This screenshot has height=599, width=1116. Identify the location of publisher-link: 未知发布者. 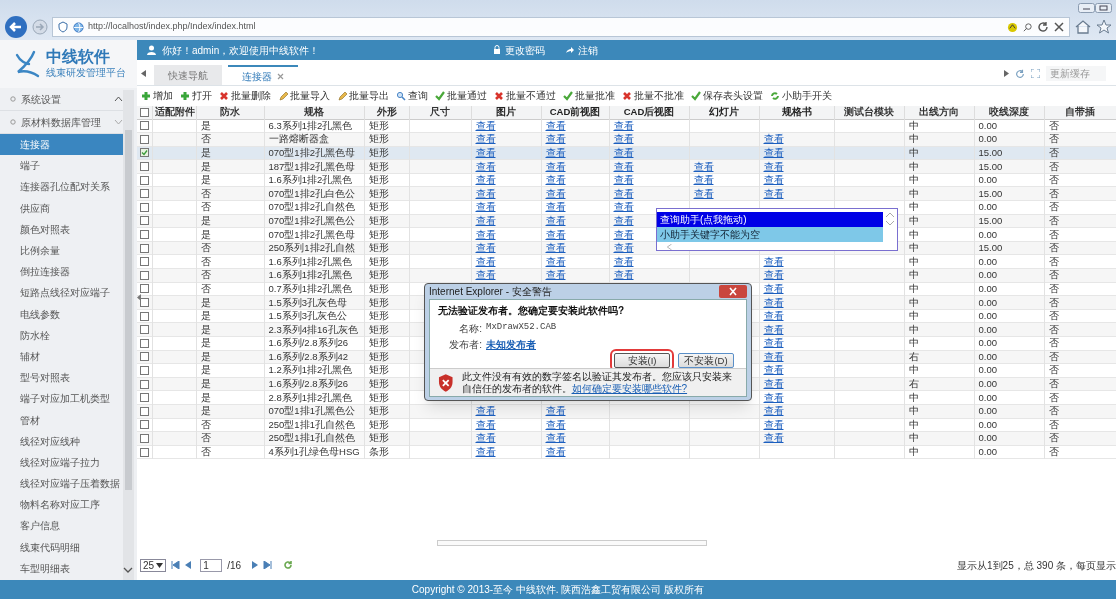
(511, 344).